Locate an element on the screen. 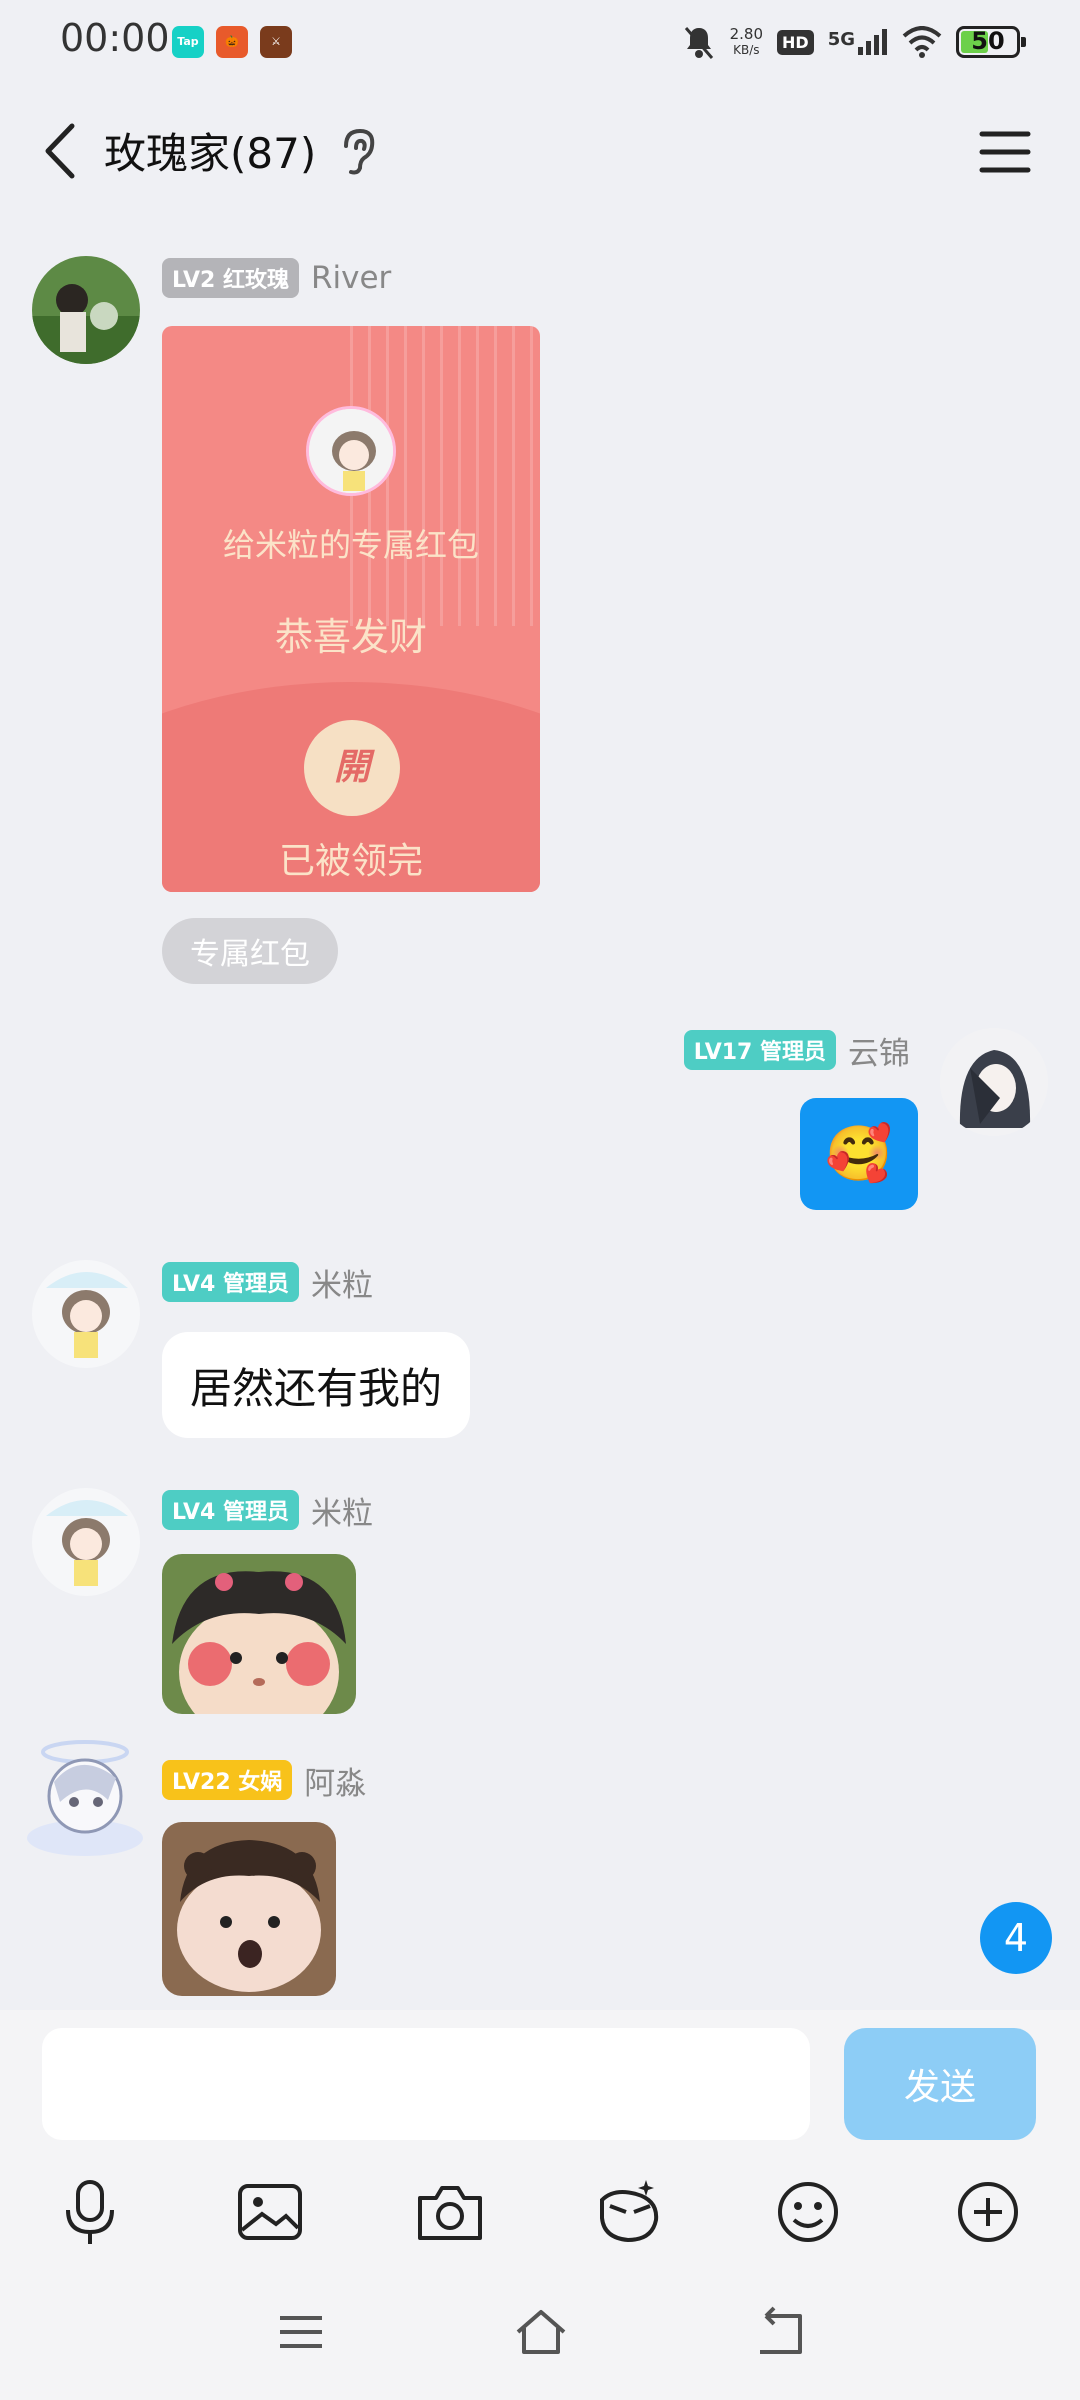 The image size is (1080, 2400). sender-line: LV22 女娲 阿淼 is located at coordinates (264, 1780).